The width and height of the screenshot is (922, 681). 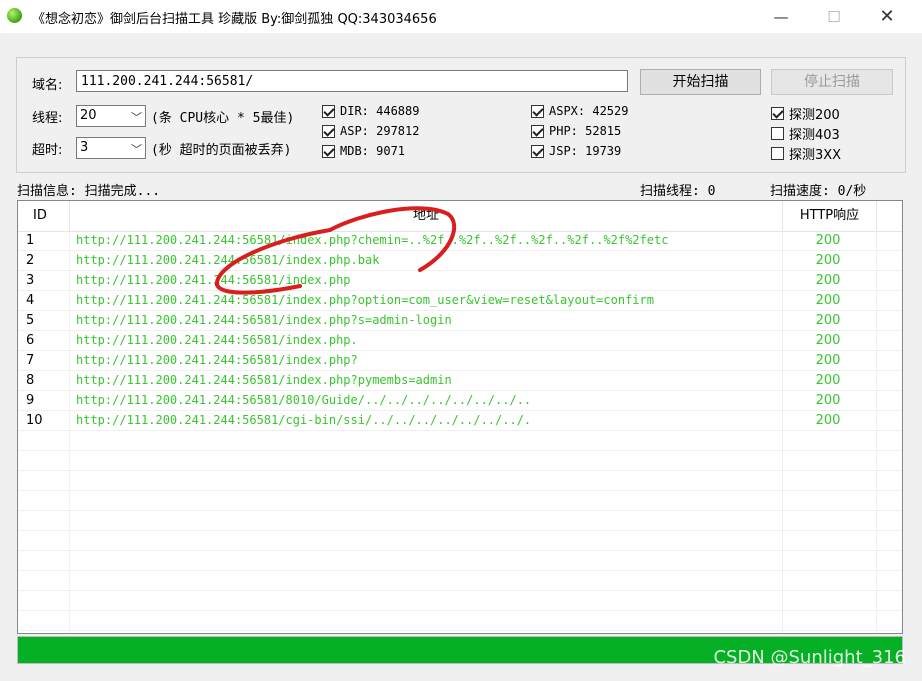 What do you see at coordinates (30, 240) in the screenshot?
I see `row-id: 1` at bounding box center [30, 240].